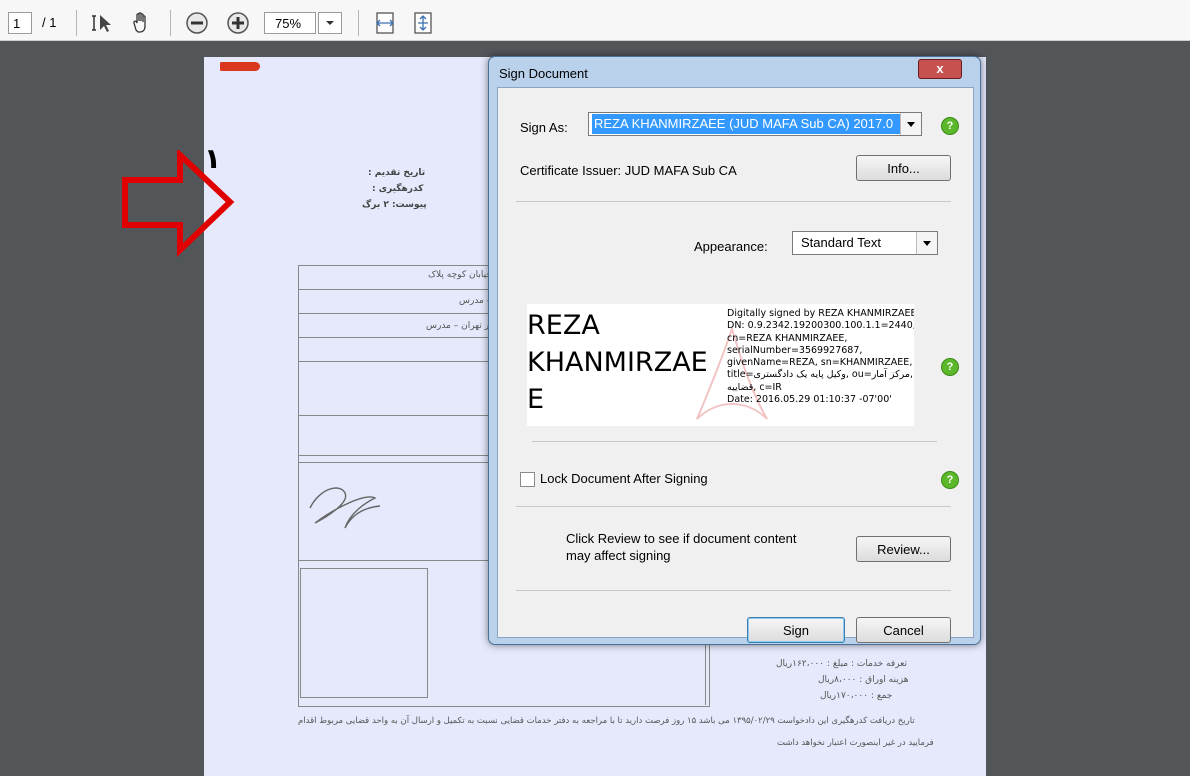  I want to click on sign-as-label: Sign As:, so click(544, 127).